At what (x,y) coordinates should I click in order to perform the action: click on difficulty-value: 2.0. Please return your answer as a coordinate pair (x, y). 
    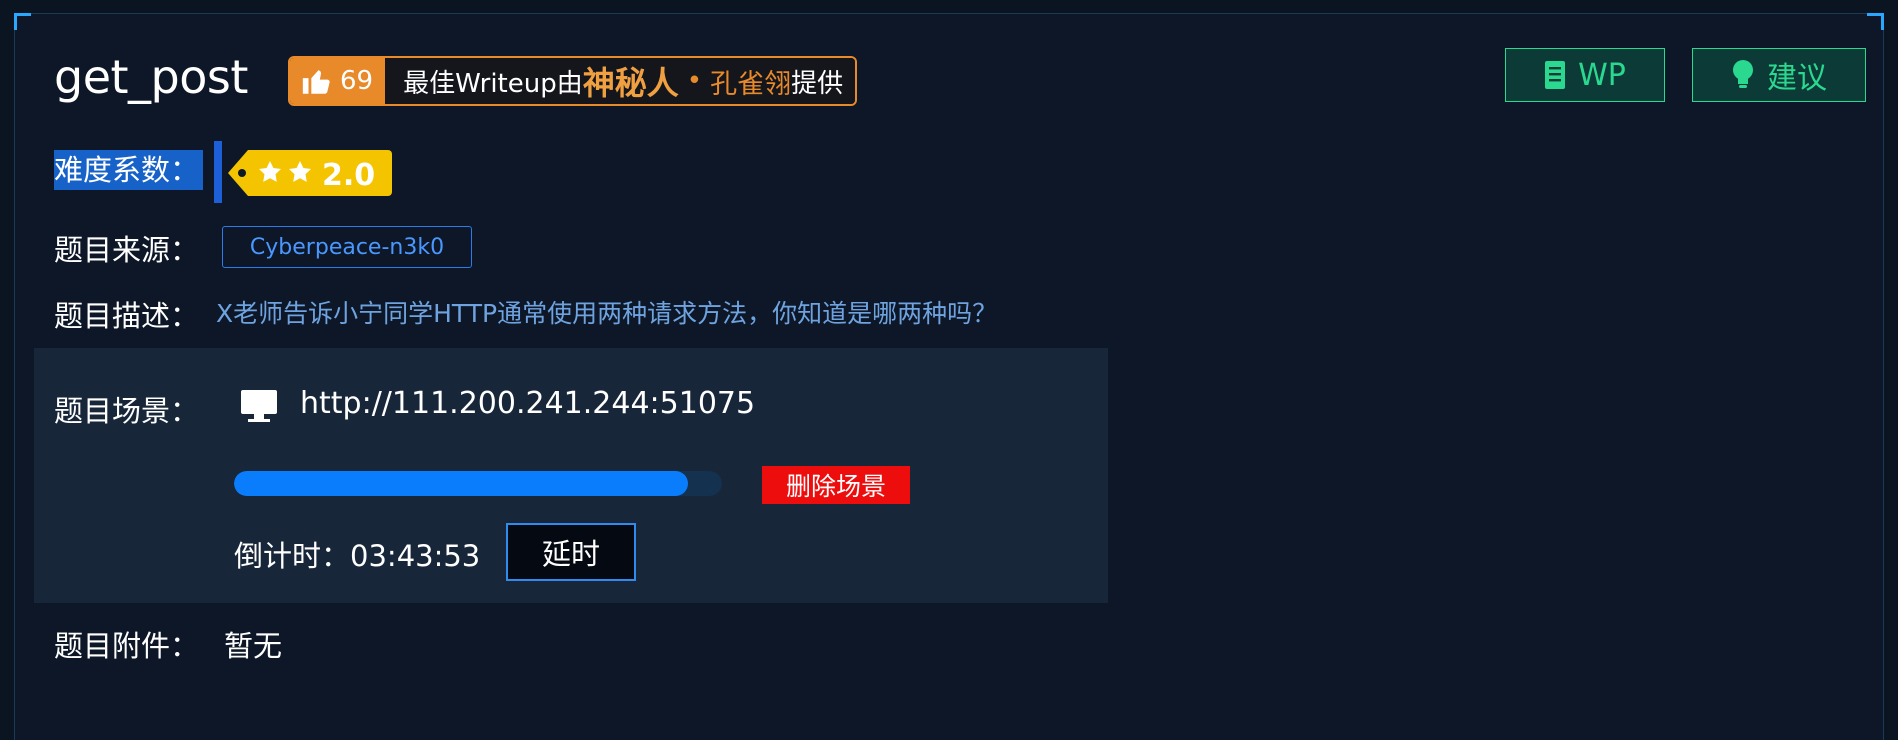
    Looking at the image, I should click on (348, 175).